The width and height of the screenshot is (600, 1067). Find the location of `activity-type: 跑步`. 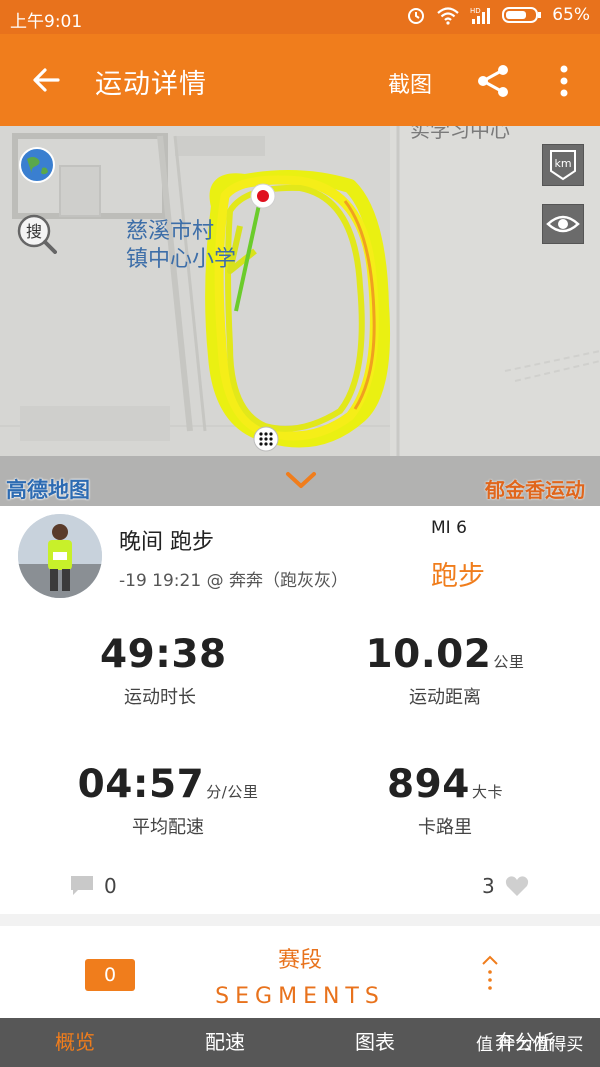

activity-type: 跑步 is located at coordinates (458, 576).